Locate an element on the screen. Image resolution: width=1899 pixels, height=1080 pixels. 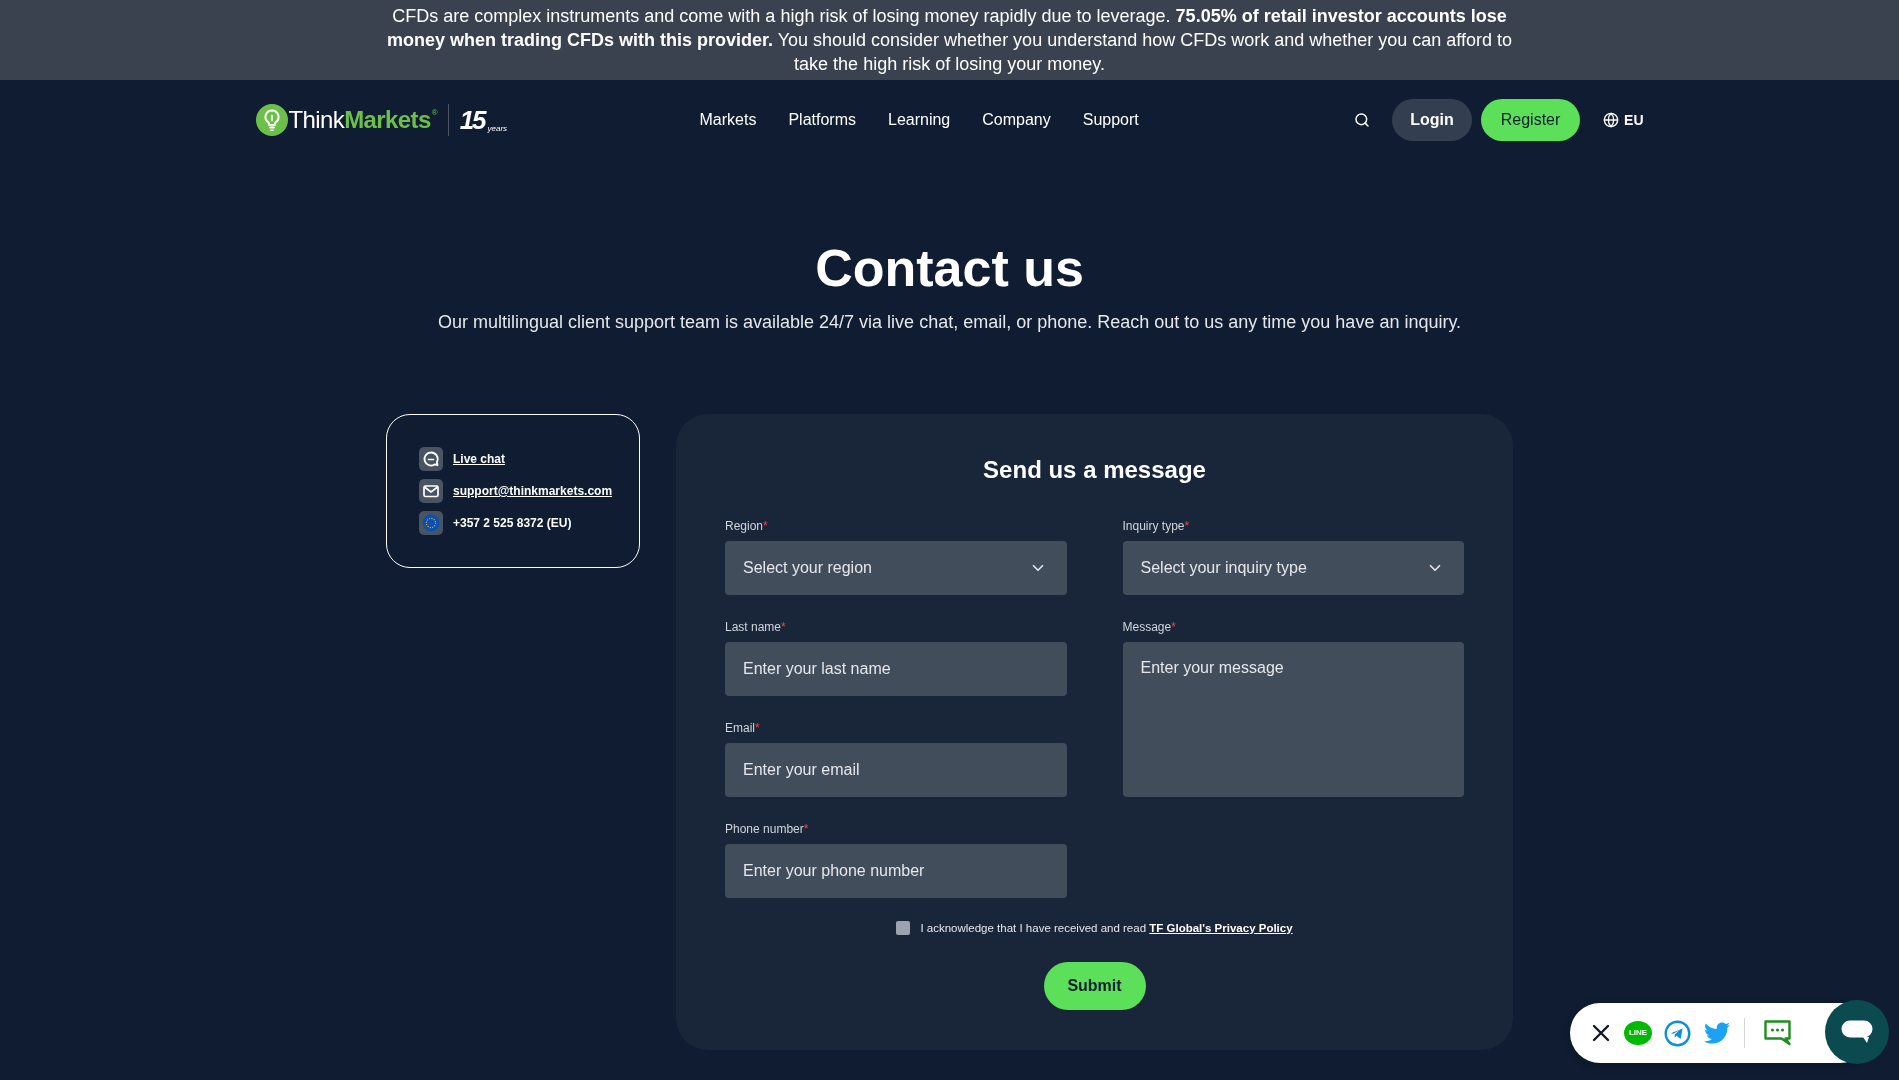
form-title: Send us a message is located at coordinates (1094, 470).